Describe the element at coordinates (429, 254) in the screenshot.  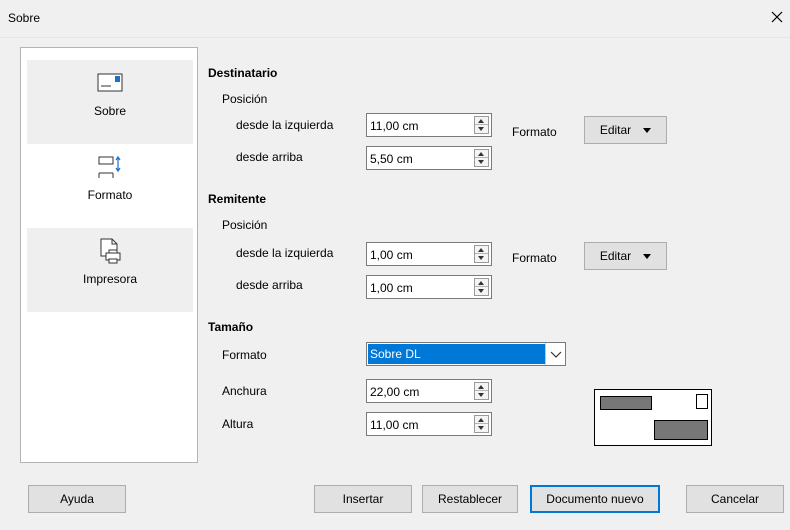
I see `sender-left-spinbox: 1,00 cm` at that location.